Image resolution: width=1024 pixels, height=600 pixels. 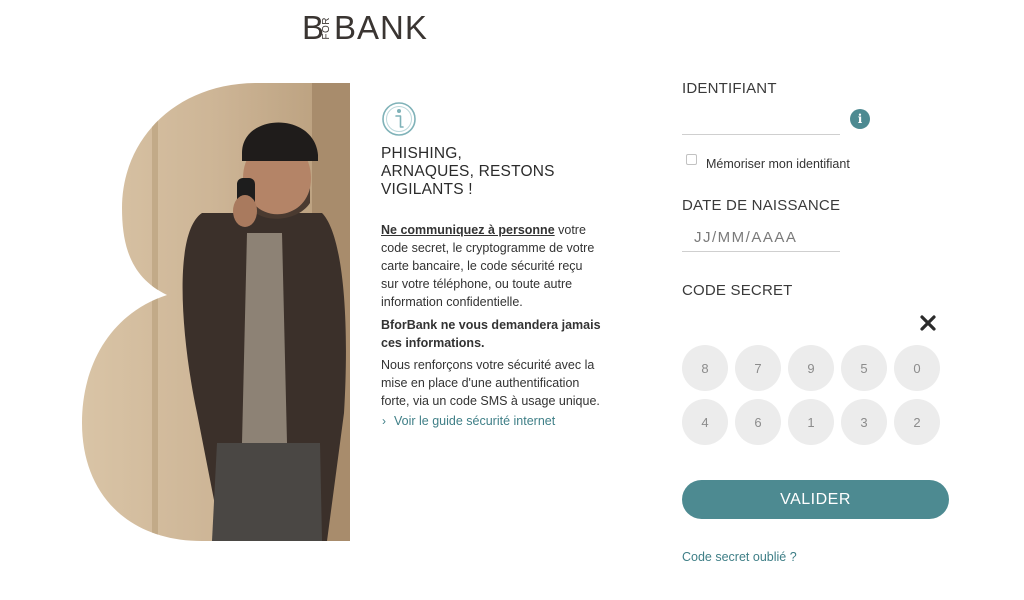 What do you see at coordinates (475, 421) in the screenshot?
I see `security-guide-link-label: Voir le guide sécurité internet` at bounding box center [475, 421].